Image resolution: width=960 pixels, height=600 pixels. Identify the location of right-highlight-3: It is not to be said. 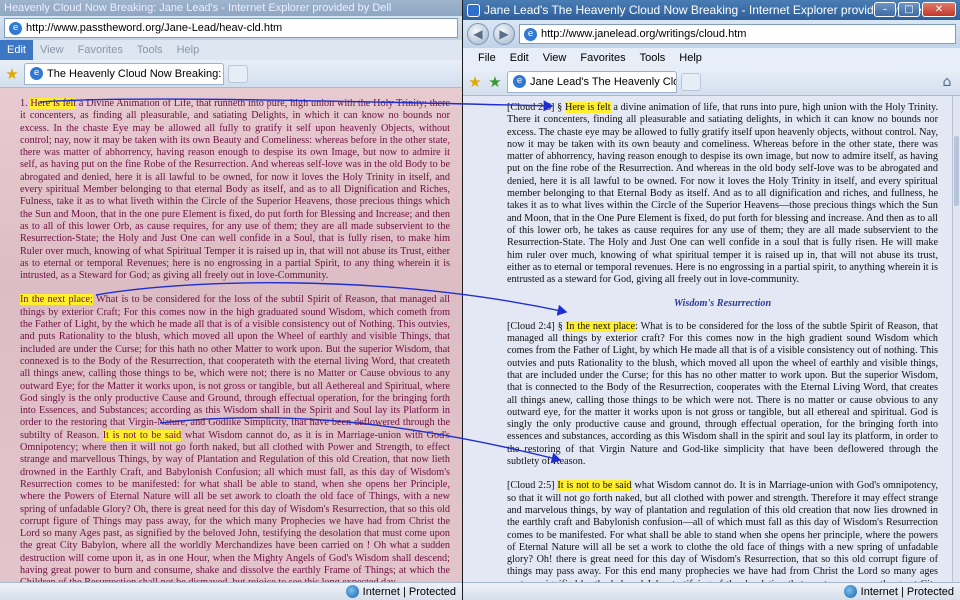
(594, 486).